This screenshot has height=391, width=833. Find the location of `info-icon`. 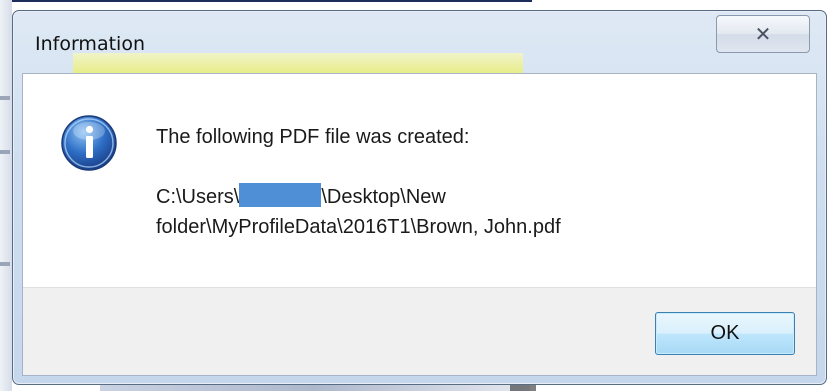

info-icon is located at coordinates (89, 143).